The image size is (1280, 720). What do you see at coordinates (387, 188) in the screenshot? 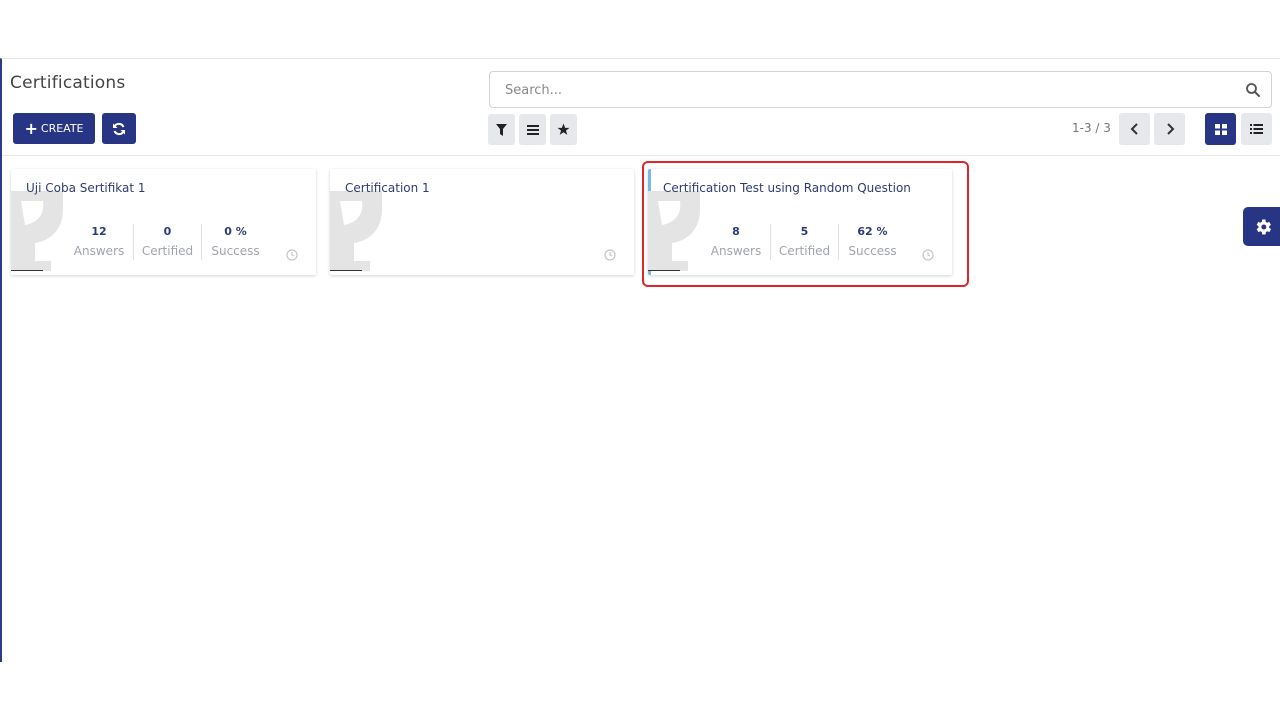
I see `card-title: Certification 1` at bounding box center [387, 188].